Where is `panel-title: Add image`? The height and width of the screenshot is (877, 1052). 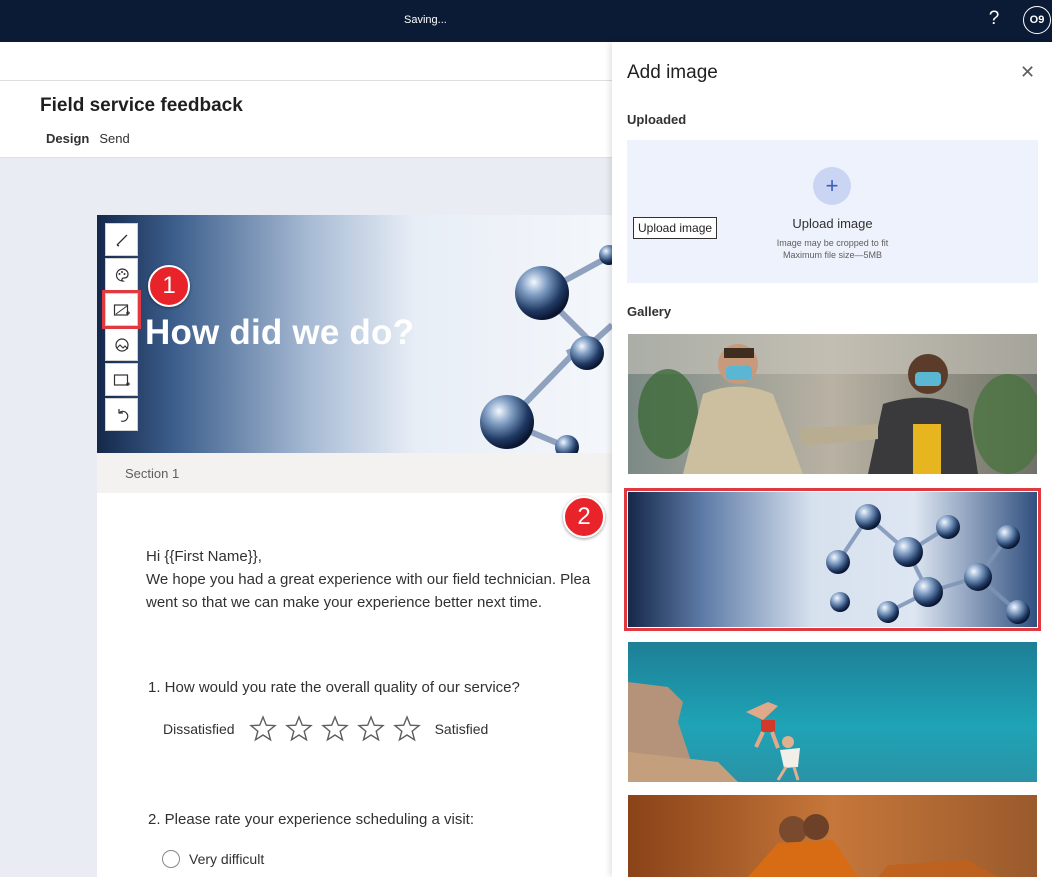 panel-title: Add image is located at coordinates (672, 72).